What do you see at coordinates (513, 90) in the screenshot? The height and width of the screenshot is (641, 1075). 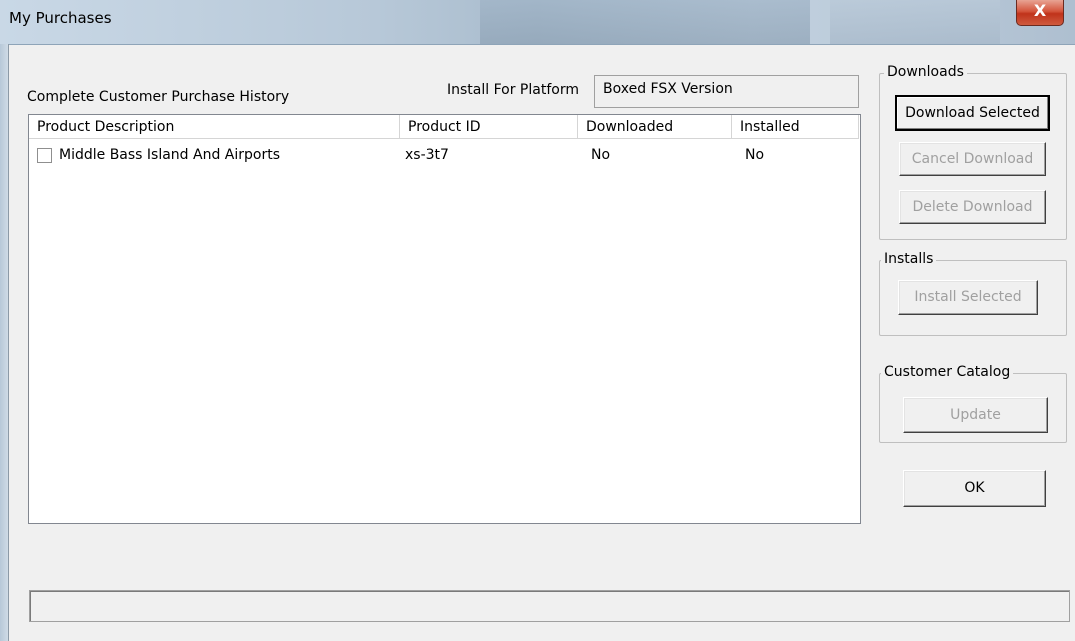 I see `platform-label: Install For Platform` at bounding box center [513, 90].